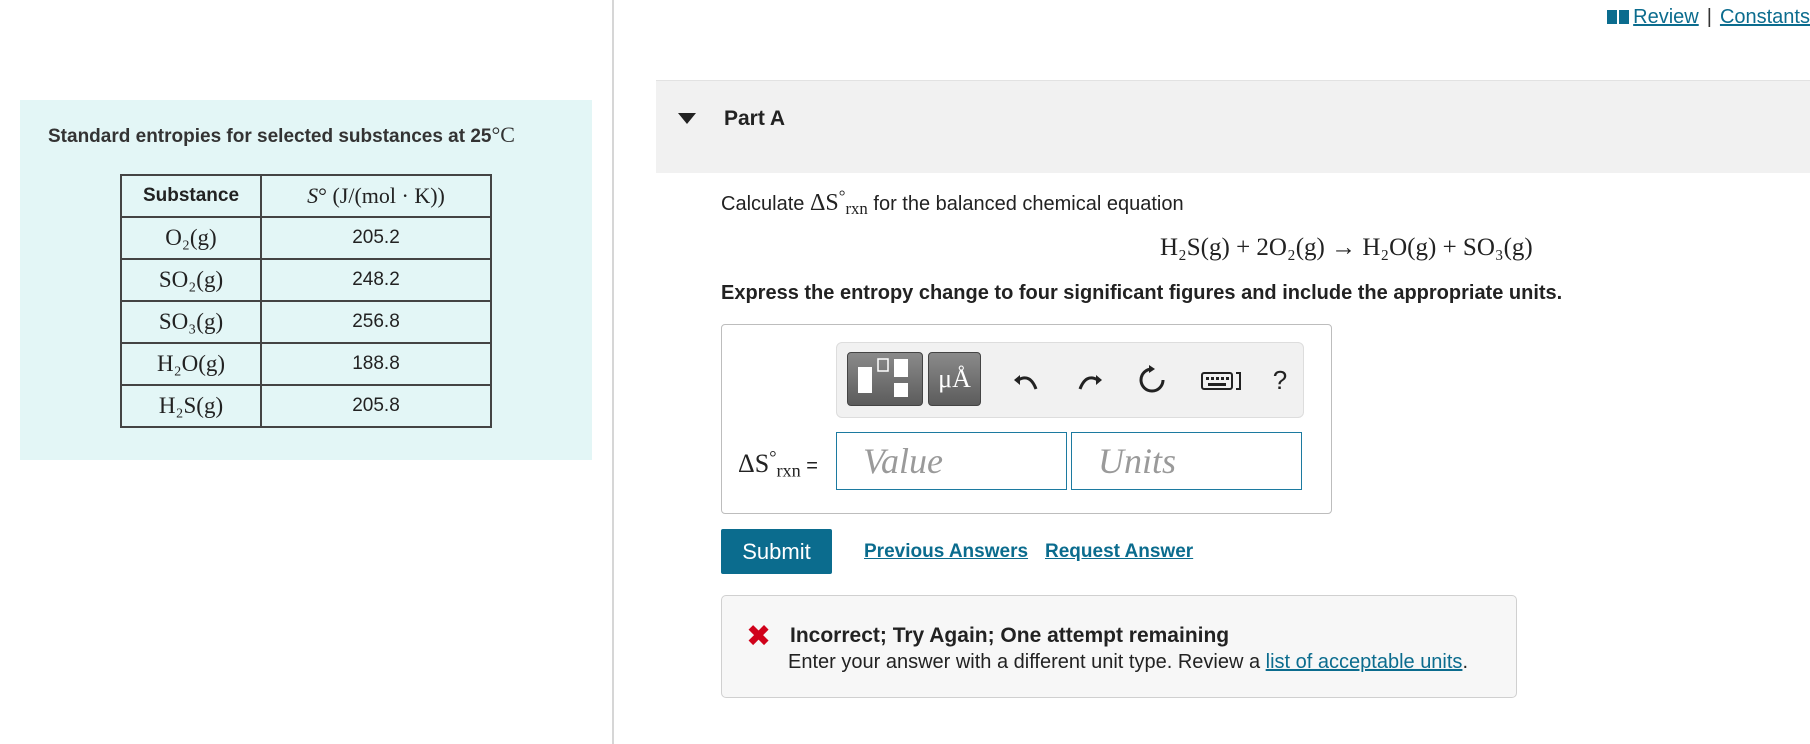 This screenshot has height=744, width=1810. Describe the element at coordinates (885, 379) in the screenshot. I see `templates-button` at that location.